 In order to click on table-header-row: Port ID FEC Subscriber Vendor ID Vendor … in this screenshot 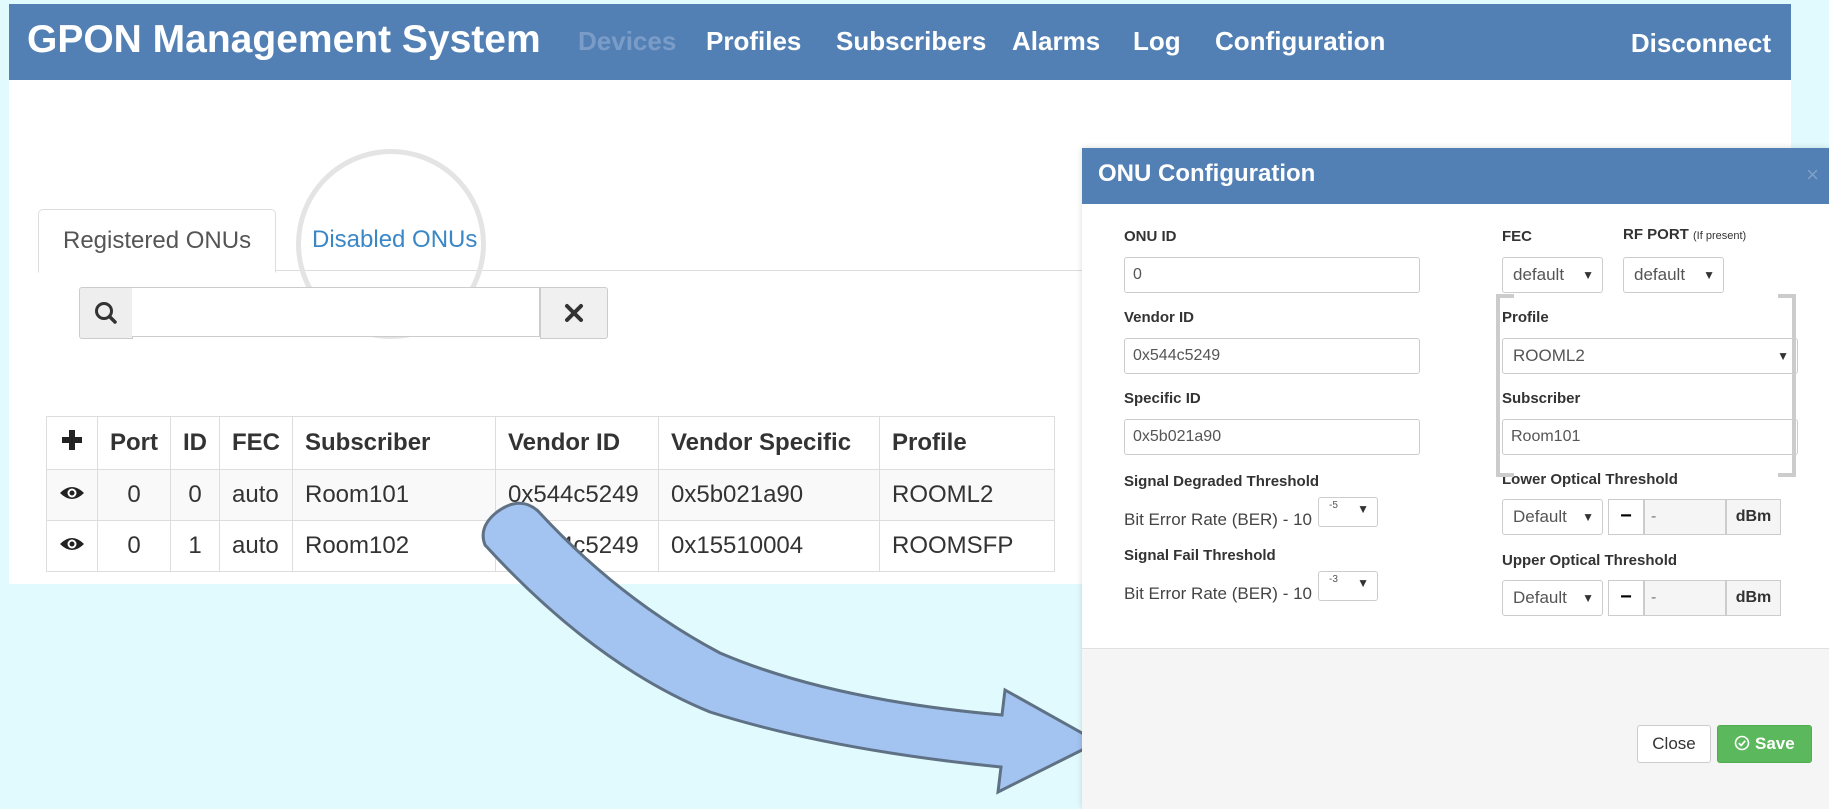, I will do `click(550, 443)`.